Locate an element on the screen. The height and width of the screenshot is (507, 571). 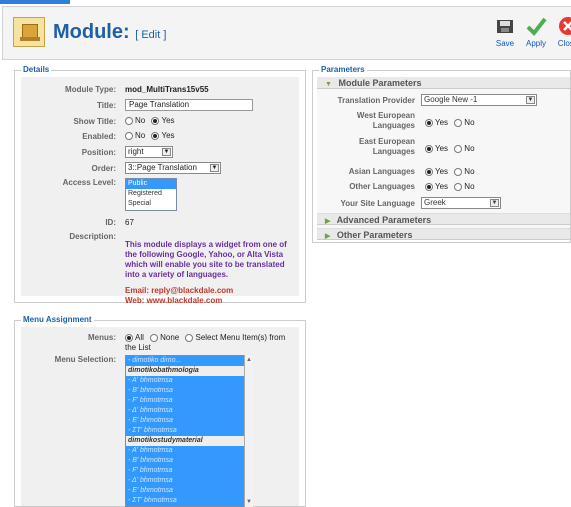
save-label: Save is located at coordinates (505, 43).